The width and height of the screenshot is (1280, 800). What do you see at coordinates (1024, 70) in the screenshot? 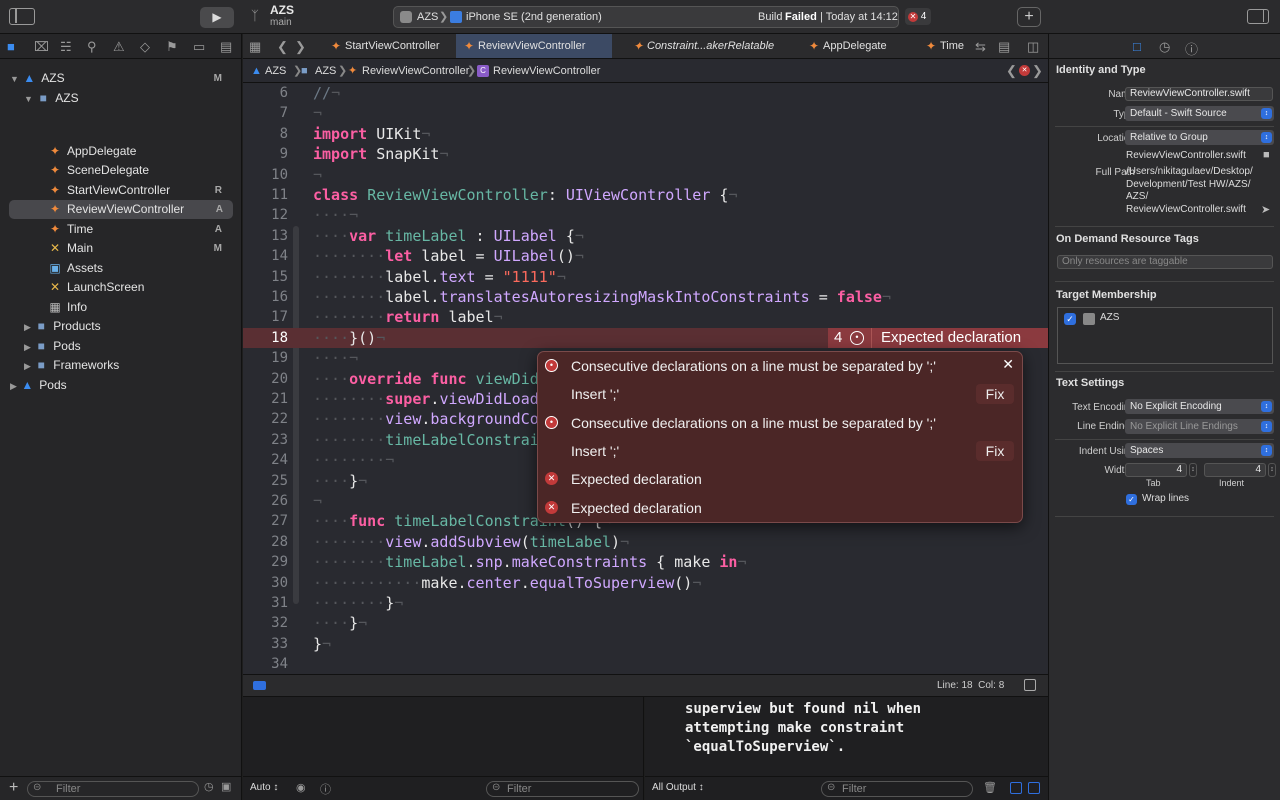
I see `issue-error-icon: ✕` at bounding box center [1024, 70].